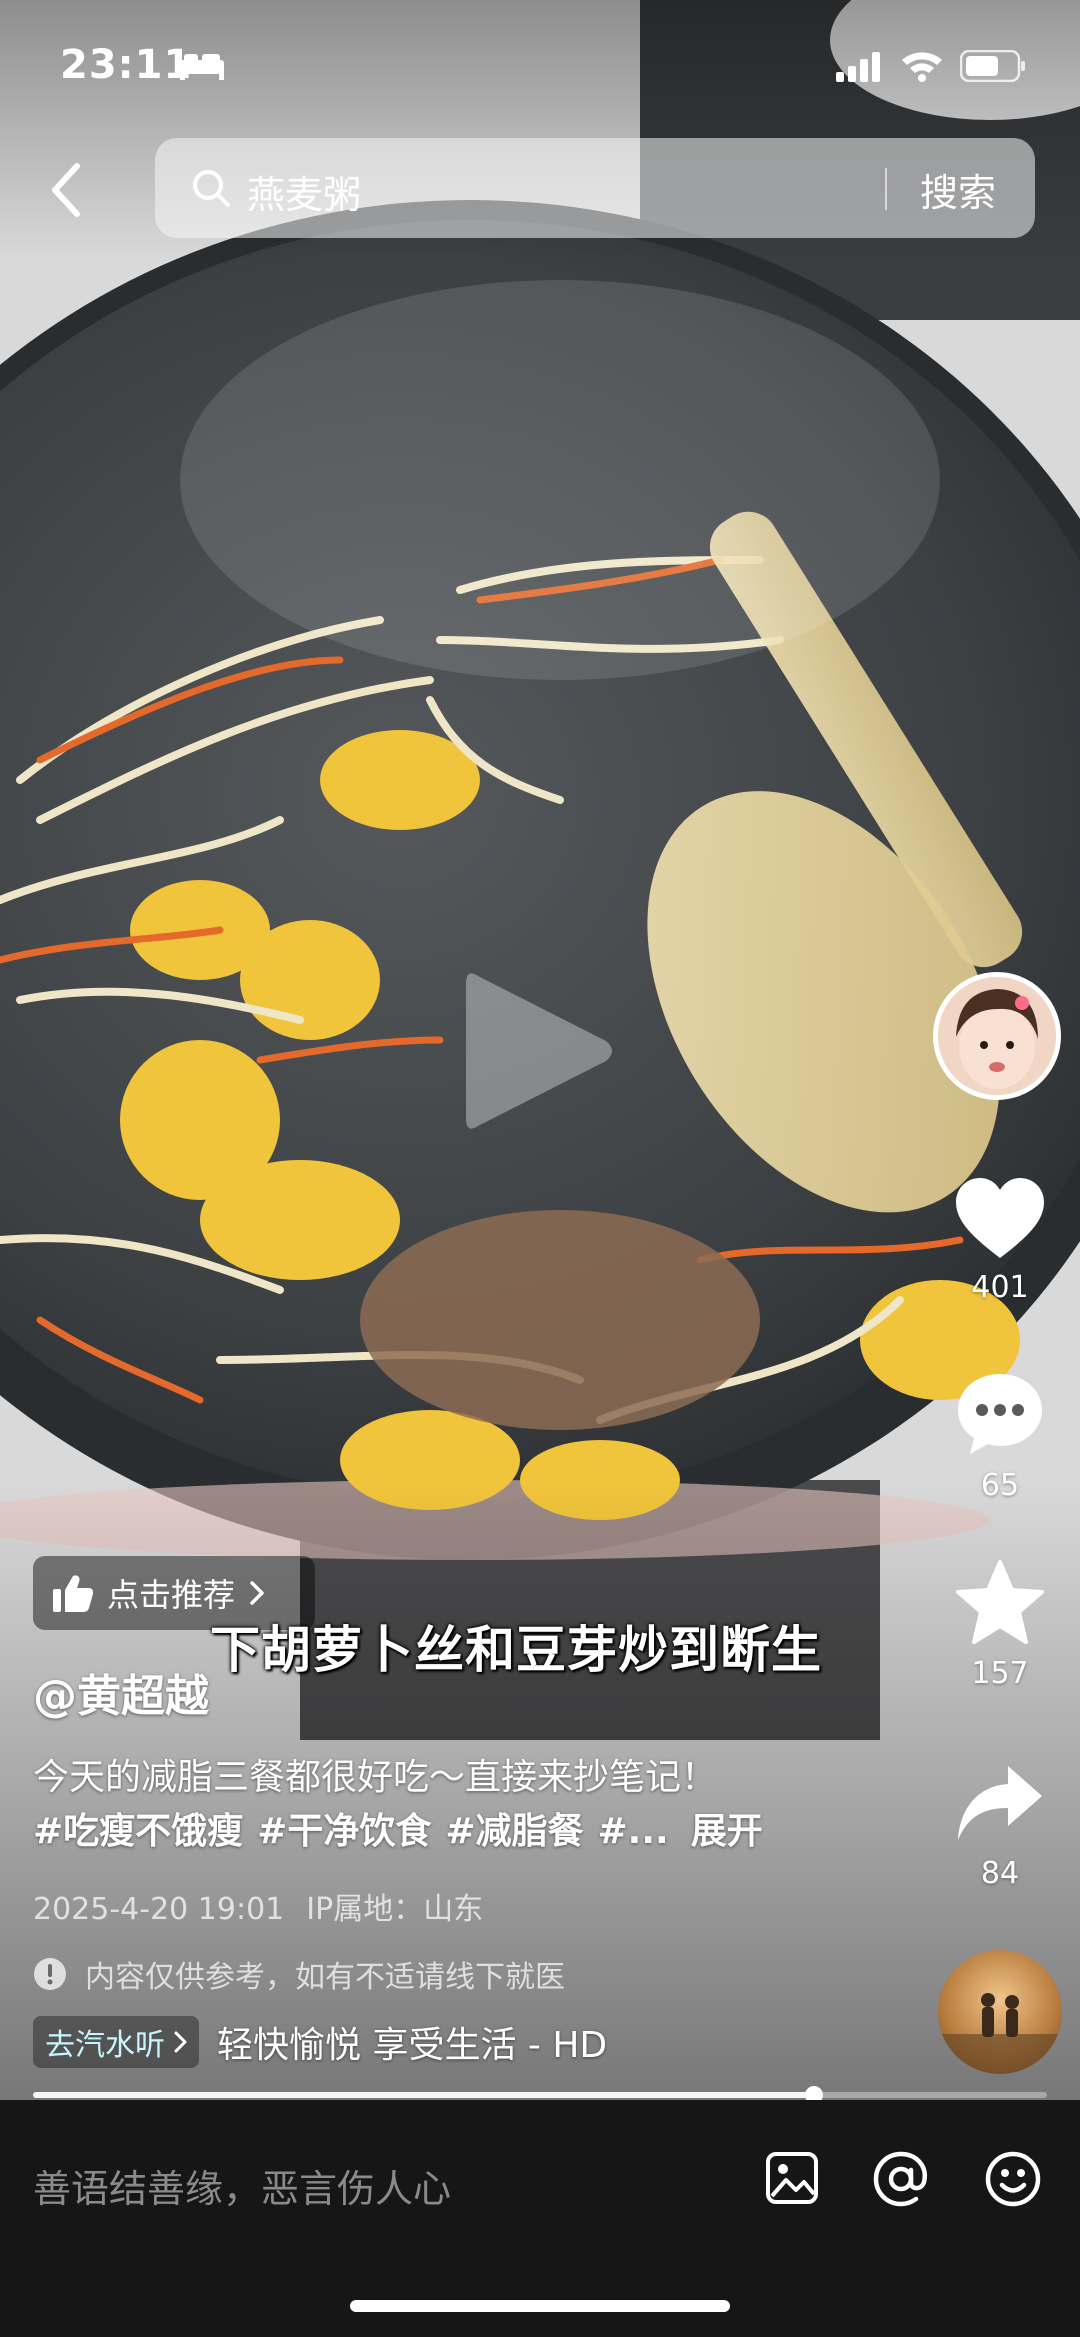 The height and width of the screenshot is (2337, 1080). I want to click on music-cover-image, so click(1000, 2033).